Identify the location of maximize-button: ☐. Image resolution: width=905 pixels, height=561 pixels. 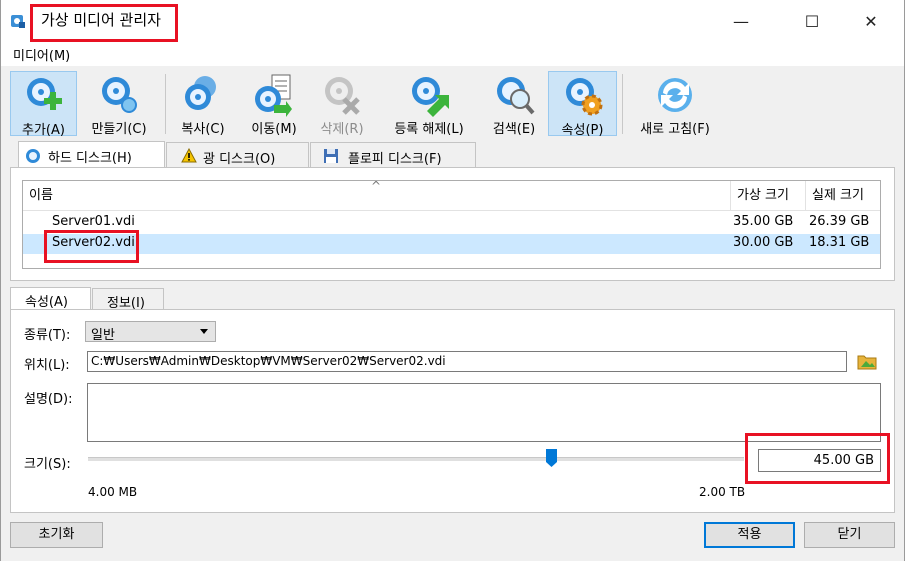
(812, 21).